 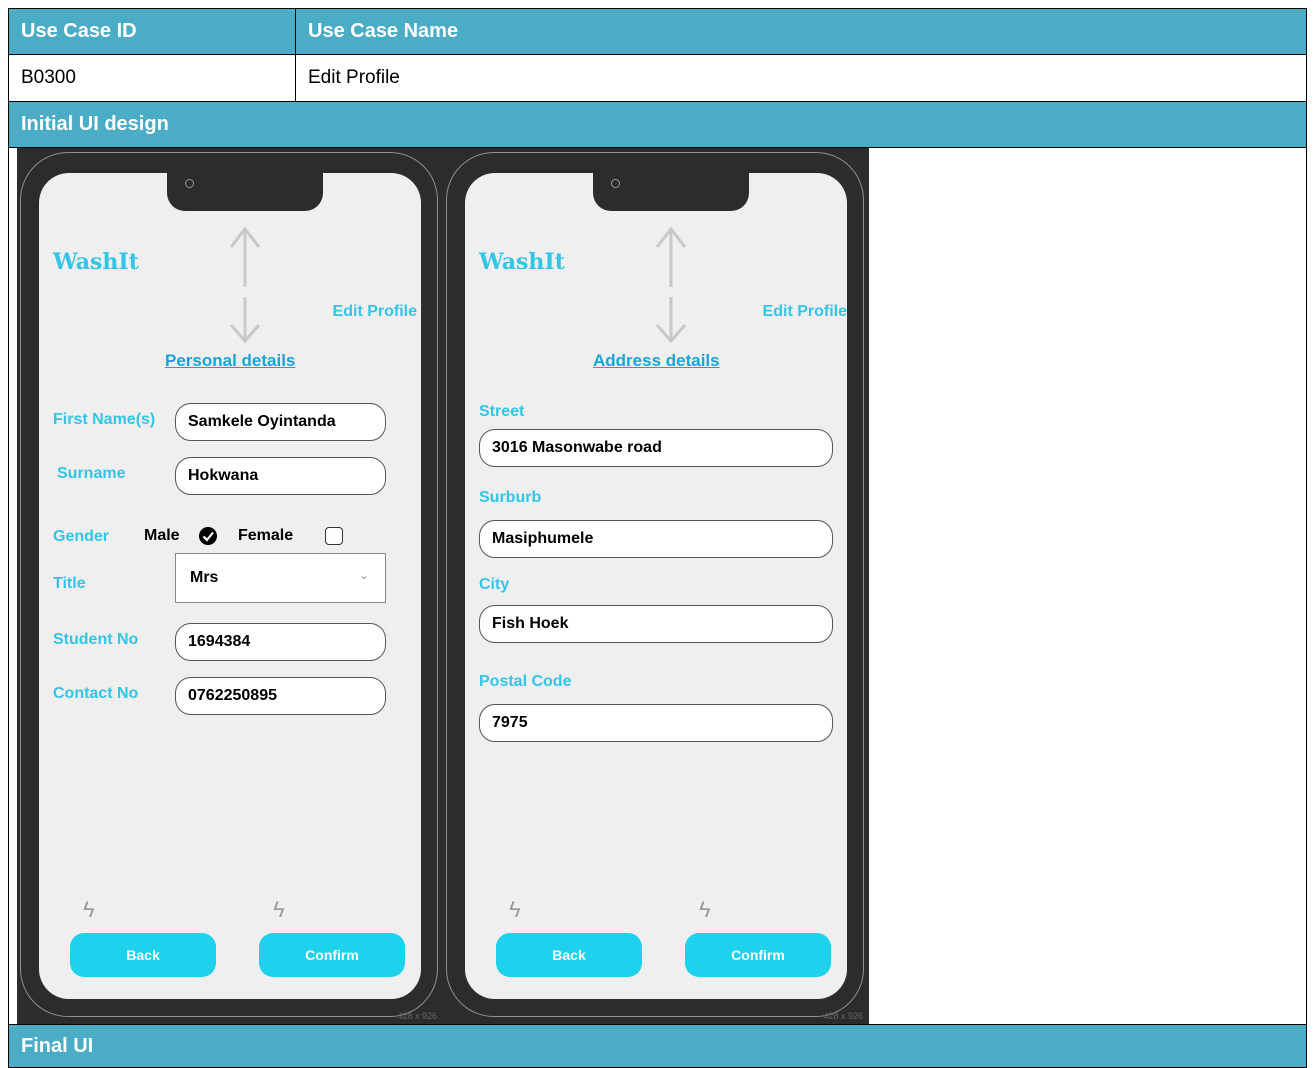 I want to click on title-dropdown: Mrs ⌄, so click(x=280, y=578).